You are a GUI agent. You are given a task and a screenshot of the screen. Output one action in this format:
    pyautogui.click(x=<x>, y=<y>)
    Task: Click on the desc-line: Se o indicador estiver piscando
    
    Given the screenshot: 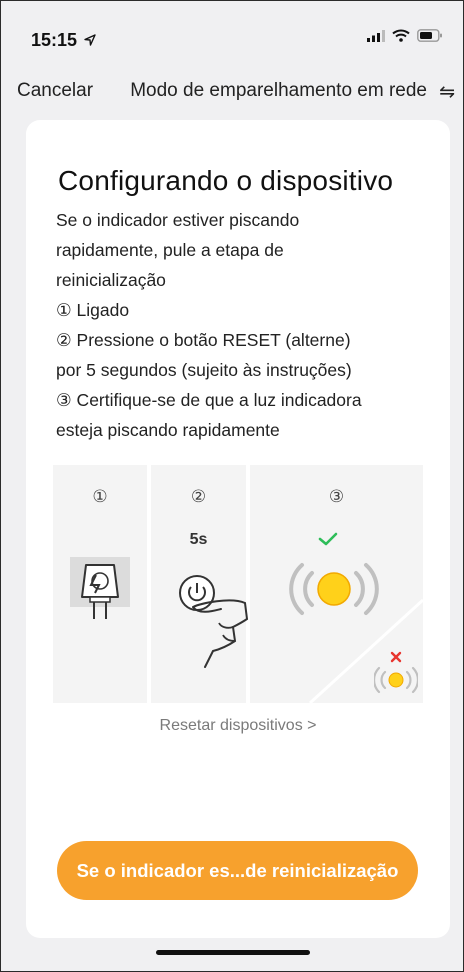 What is the action you would take?
    pyautogui.click(x=178, y=220)
    